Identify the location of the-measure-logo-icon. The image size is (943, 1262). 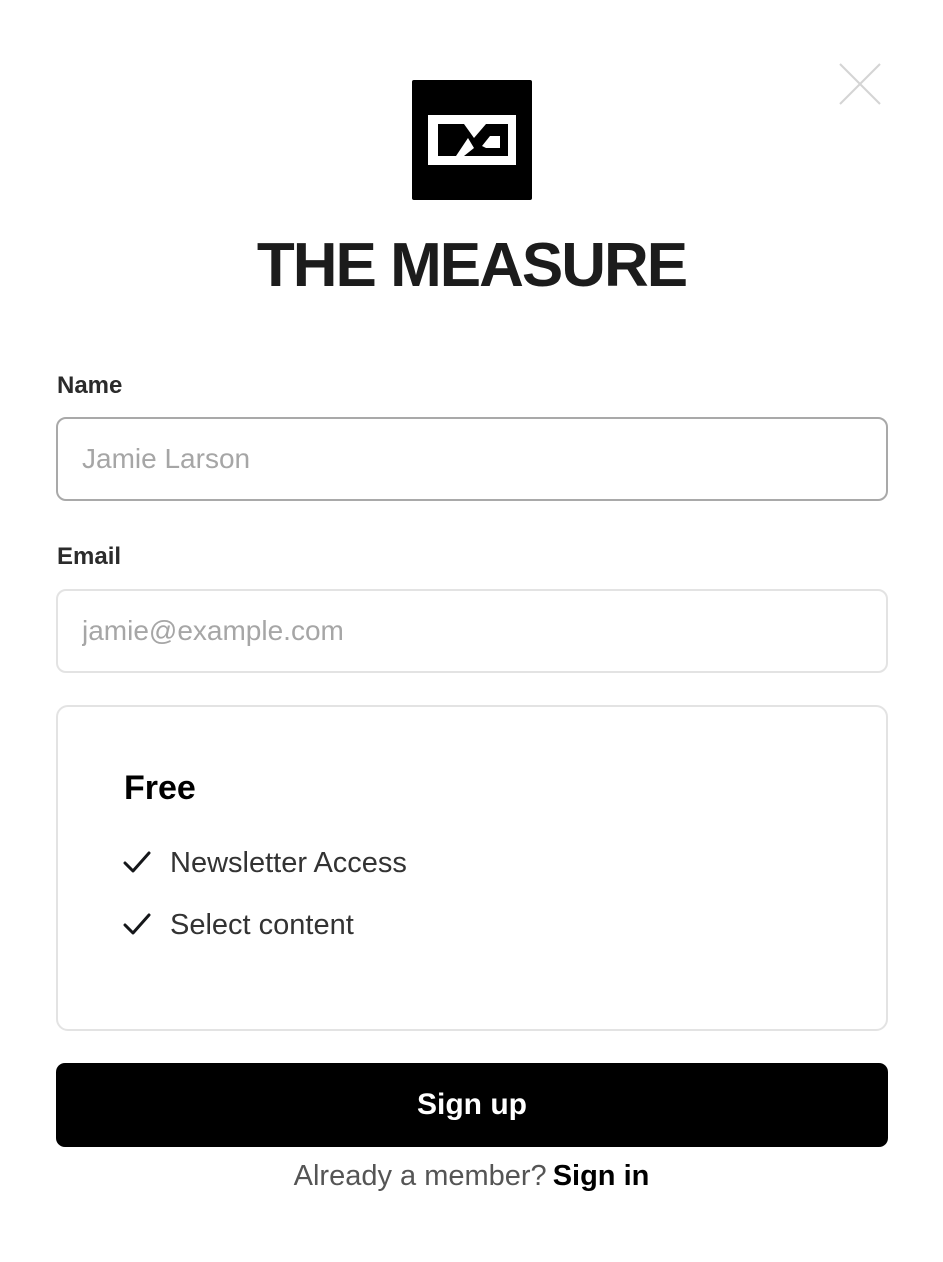
(472, 140).